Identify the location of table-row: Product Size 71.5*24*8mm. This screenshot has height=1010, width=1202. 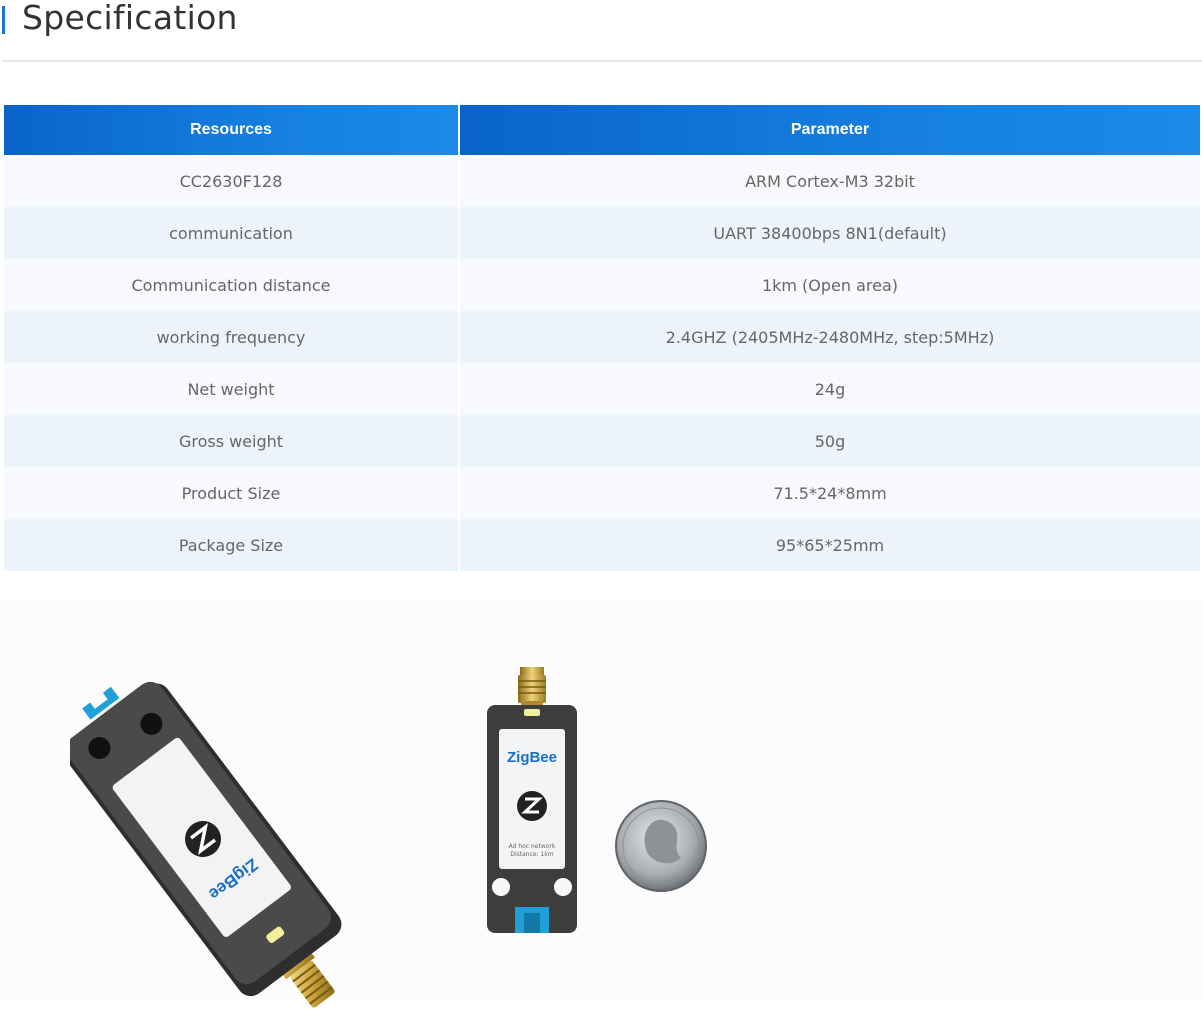
(602, 493).